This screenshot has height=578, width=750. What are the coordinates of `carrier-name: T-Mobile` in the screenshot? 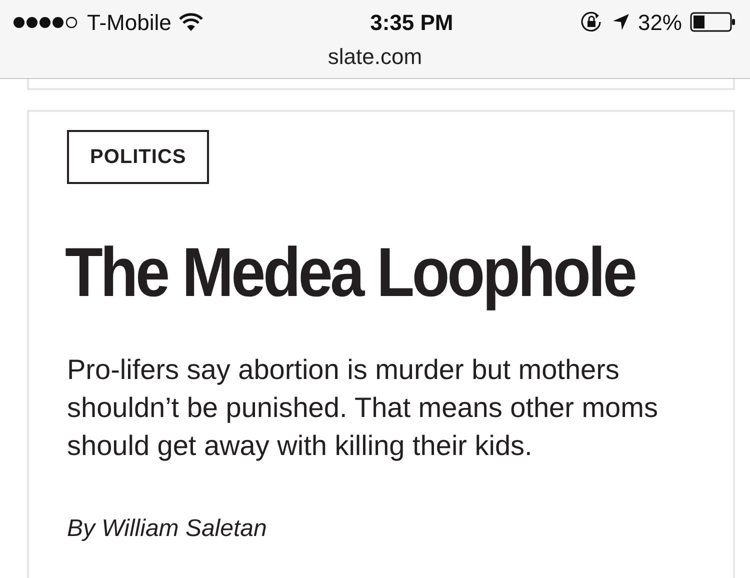 It's located at (129, 22).